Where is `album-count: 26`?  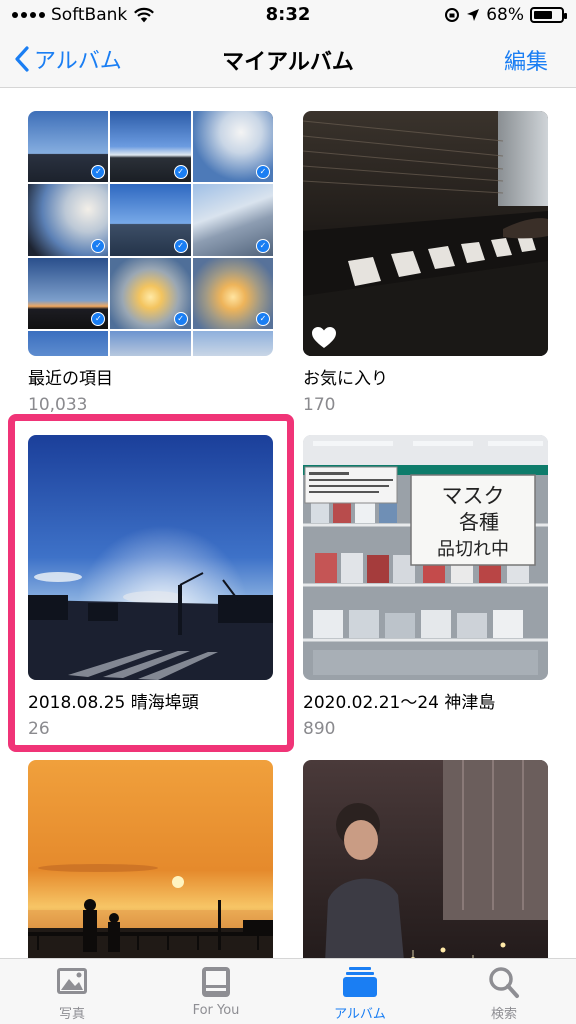 album-count: 26 is located at coordinates (39, 729).